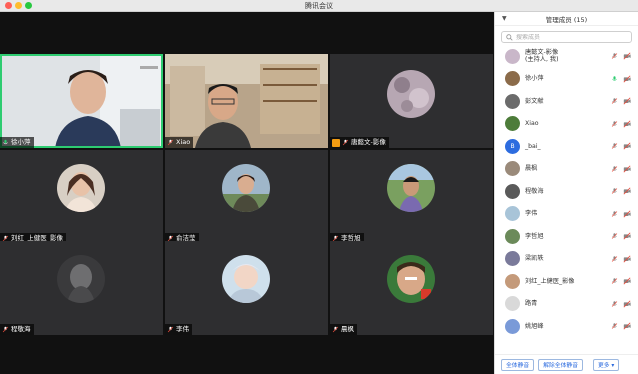 This screenshot has height=374, width=638. I want to click on member-name: 路青, so click(531, 303).